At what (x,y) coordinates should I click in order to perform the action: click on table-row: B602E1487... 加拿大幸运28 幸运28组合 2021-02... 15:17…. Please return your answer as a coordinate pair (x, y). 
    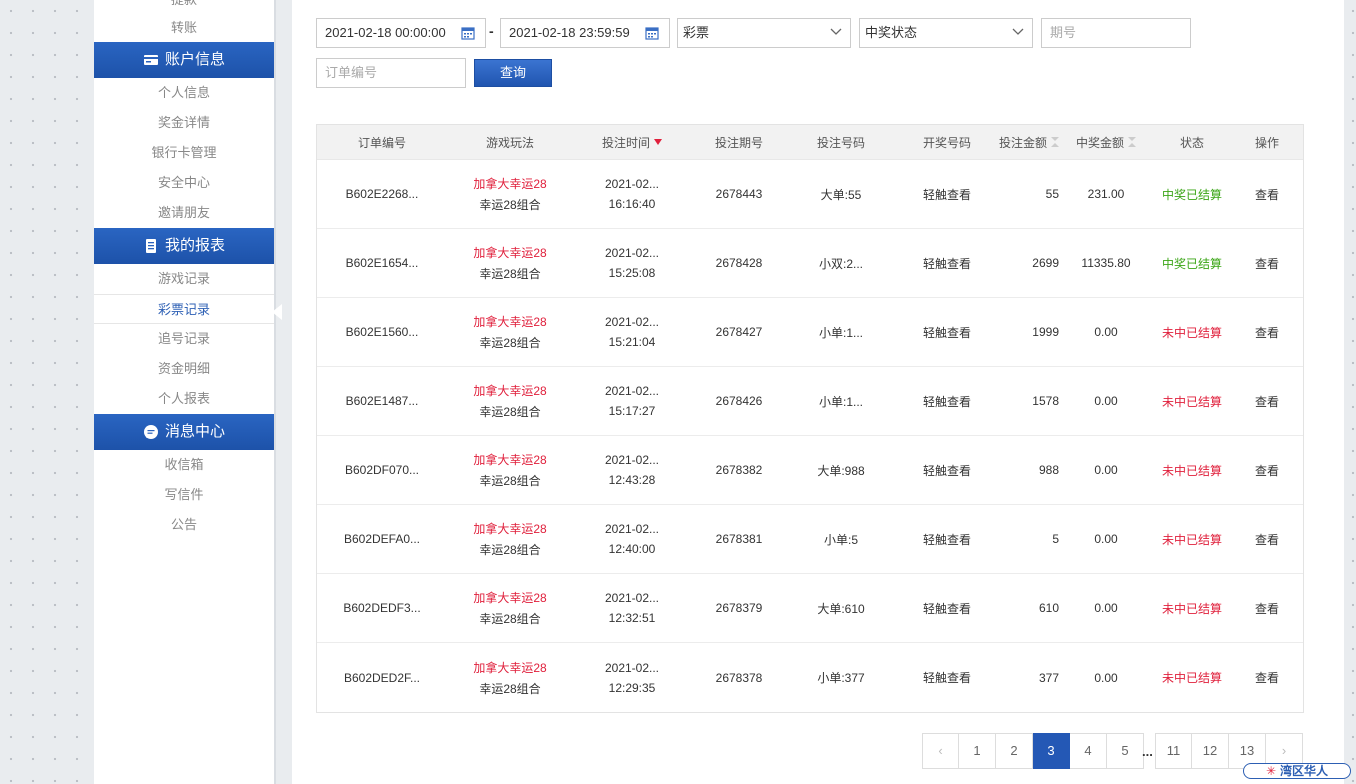
    Looking at the image, I should click on (810, 401).